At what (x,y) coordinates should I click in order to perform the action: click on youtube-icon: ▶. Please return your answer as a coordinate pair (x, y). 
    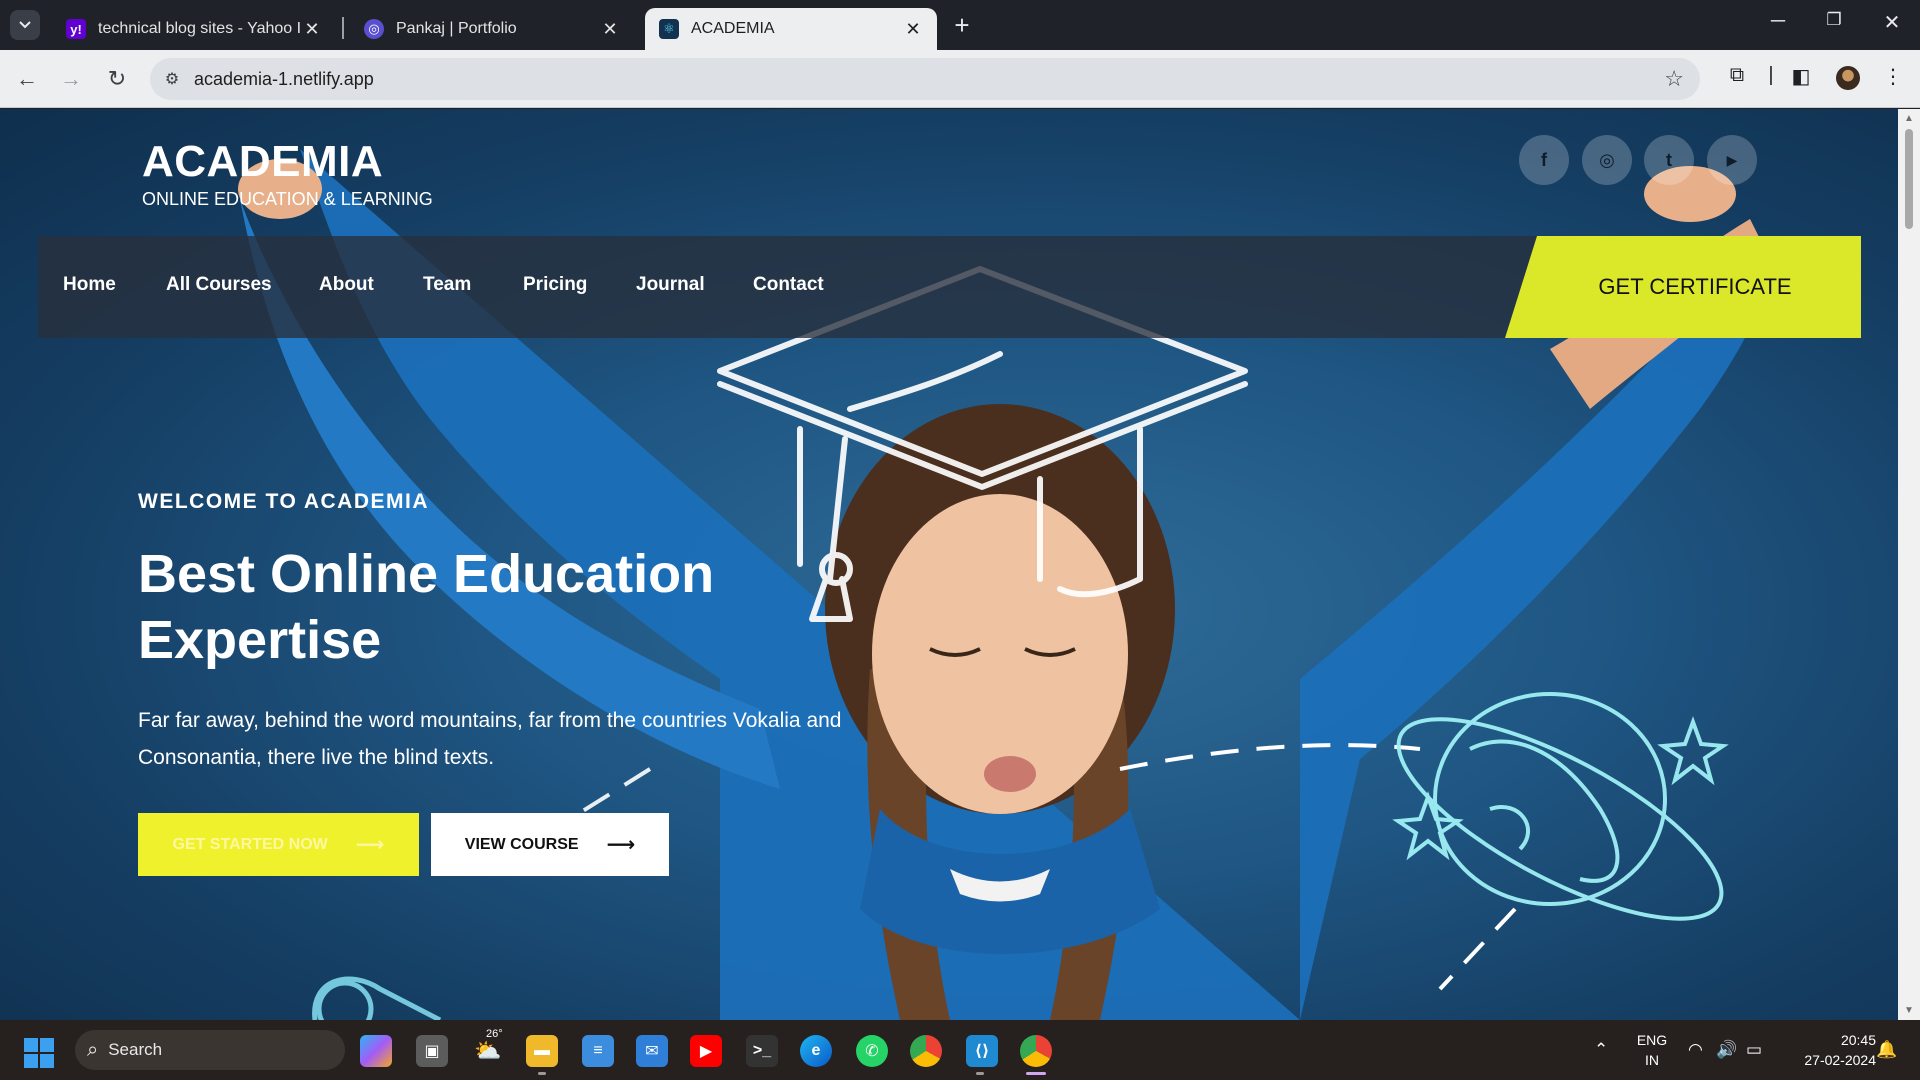
    Looking at the image, I should click on (1732, 160).